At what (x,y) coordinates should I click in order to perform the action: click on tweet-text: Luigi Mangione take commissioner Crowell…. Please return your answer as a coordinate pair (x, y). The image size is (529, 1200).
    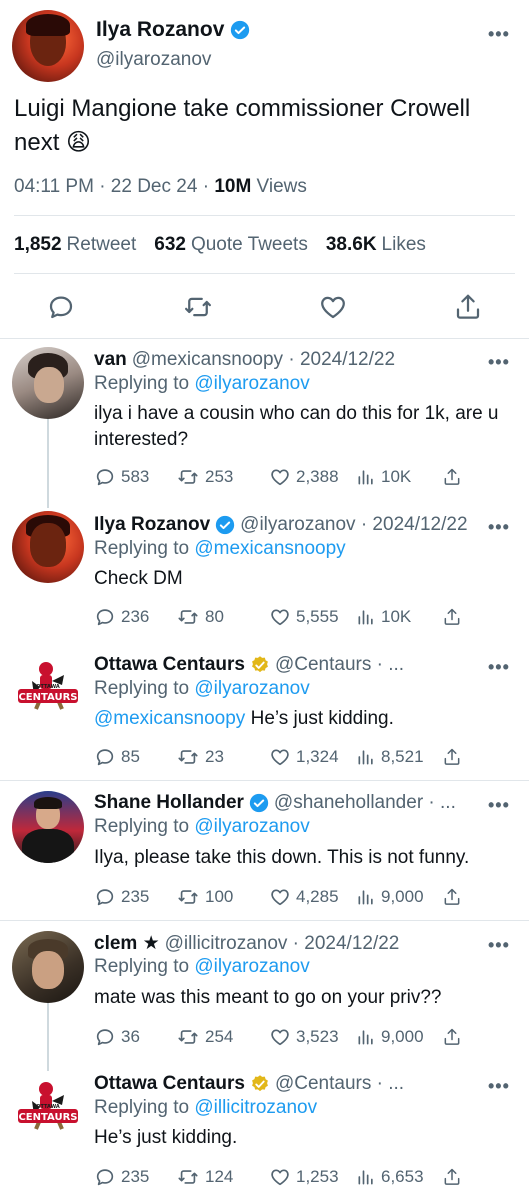
    Looking at the image, I should click on (242, 125).